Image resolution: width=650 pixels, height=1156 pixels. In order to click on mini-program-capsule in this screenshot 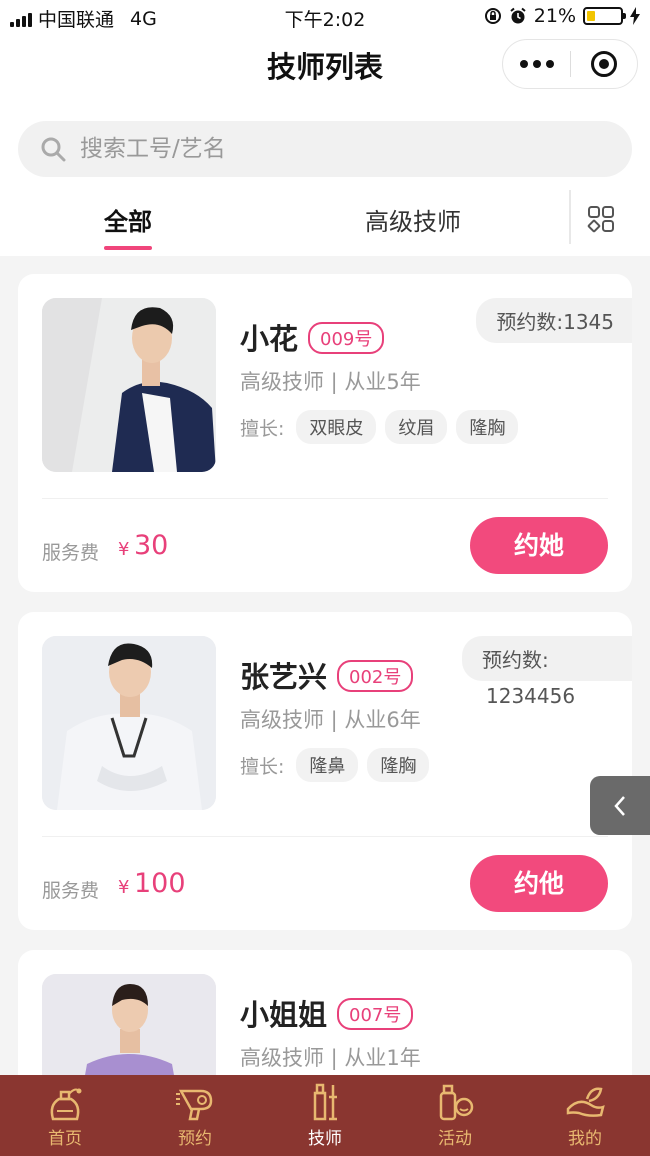, I will do `click(570, 64)`.